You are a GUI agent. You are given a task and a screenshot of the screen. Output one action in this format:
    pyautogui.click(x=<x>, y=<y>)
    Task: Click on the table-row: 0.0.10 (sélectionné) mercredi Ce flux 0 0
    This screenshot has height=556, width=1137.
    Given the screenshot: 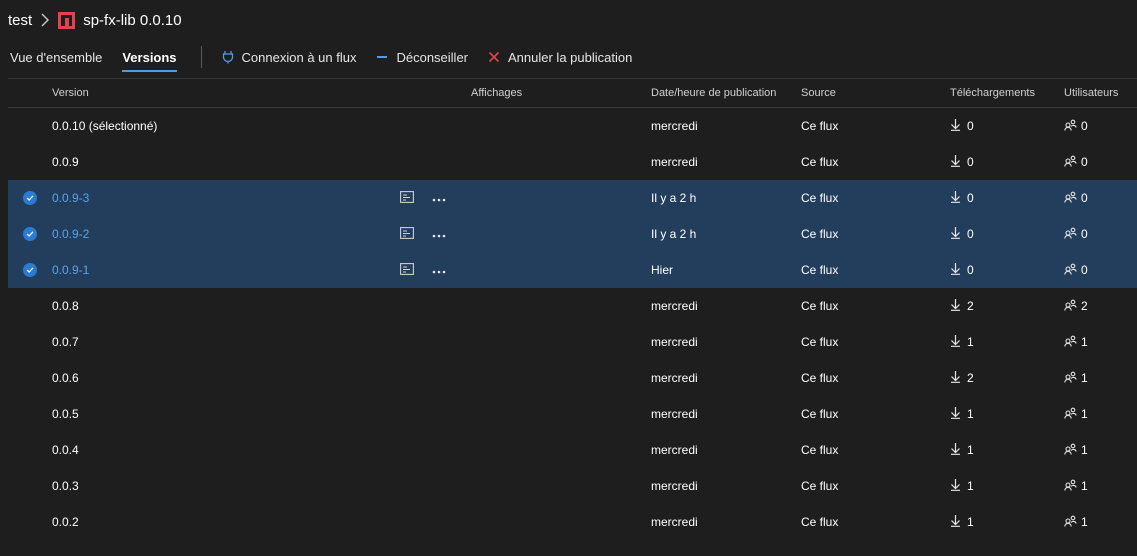 What is the action you would take?
    pyautogui.click(x=572, y=126)
    